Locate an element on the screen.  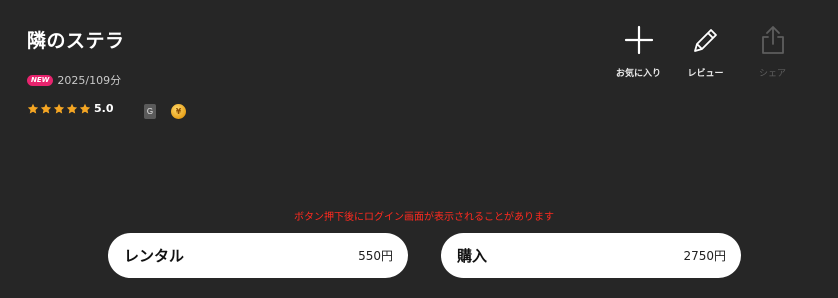
action-bar: お気に入り レビュー シェア is located at coordinates (705, 51).